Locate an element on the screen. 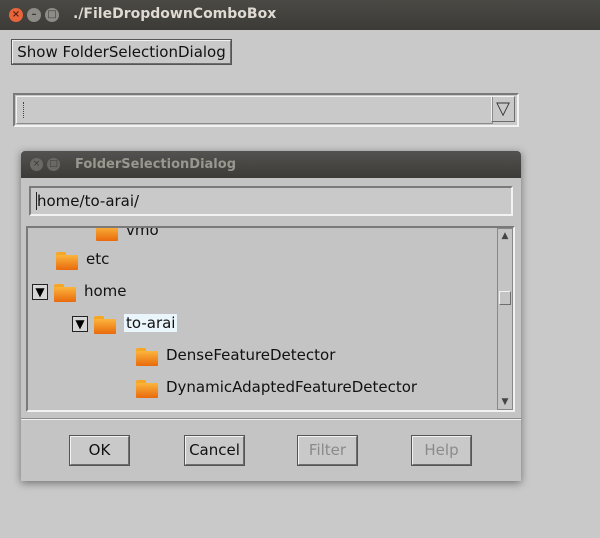 Image resolution: width=600 pixels, height=538 pixels. tree-item: DynamicAdaptedFeatureDetector is located at coordinates (276, 387).